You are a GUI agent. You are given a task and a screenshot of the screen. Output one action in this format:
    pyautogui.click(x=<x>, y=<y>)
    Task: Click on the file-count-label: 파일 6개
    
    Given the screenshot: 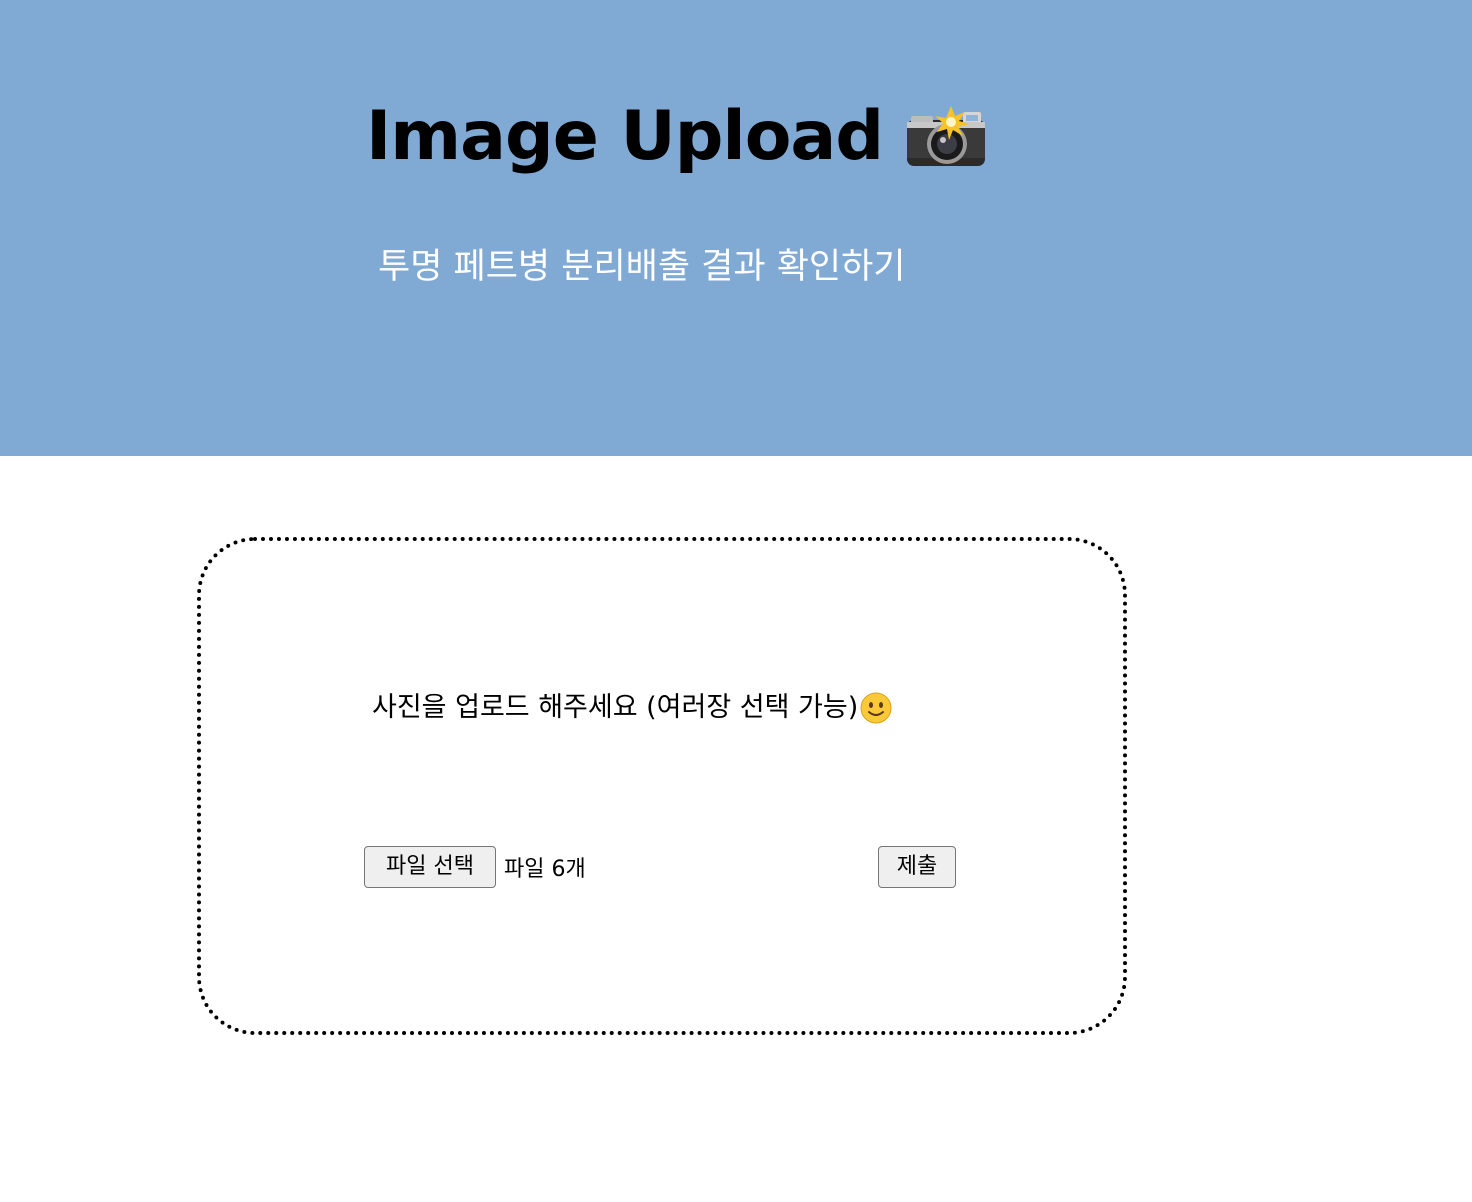 What is the action you would take?
    pyautogui.click(x=545, y=869)
    